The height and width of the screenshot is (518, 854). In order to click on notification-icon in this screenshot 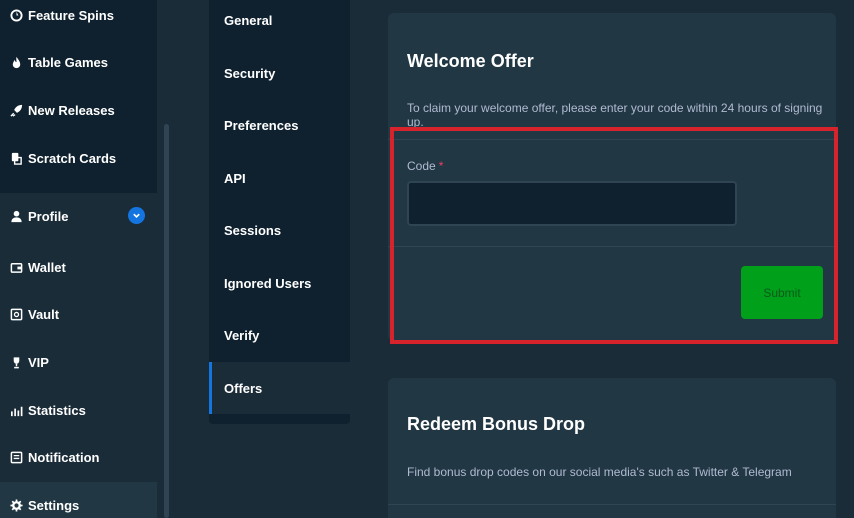, I will do `click(16, 457)`.